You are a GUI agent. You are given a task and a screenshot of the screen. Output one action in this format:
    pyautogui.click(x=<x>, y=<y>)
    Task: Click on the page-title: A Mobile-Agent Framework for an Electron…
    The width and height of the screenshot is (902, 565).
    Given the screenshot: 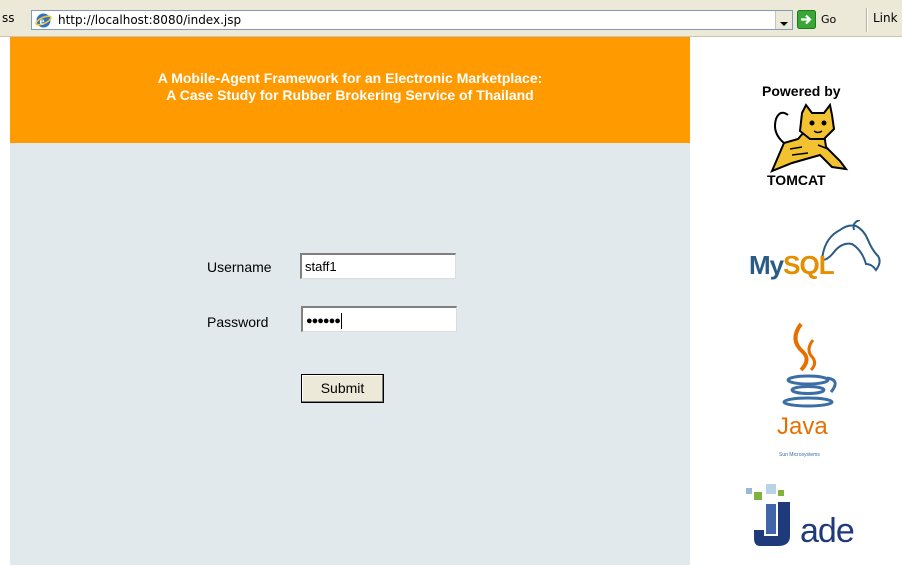 What is the action you would take?
    pyautogui.click(x=350, y=87)
    